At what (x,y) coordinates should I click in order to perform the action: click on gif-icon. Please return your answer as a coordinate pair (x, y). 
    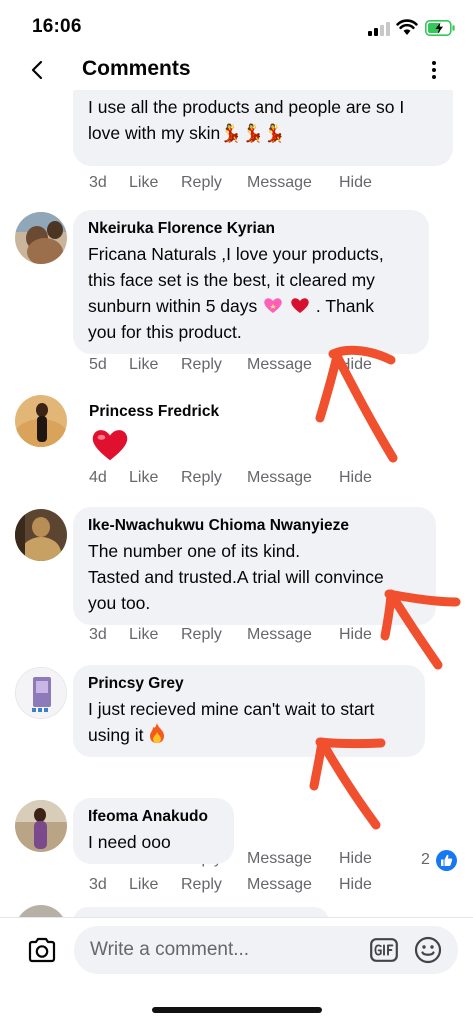
    Looking at the image, I should click on (384, 950).